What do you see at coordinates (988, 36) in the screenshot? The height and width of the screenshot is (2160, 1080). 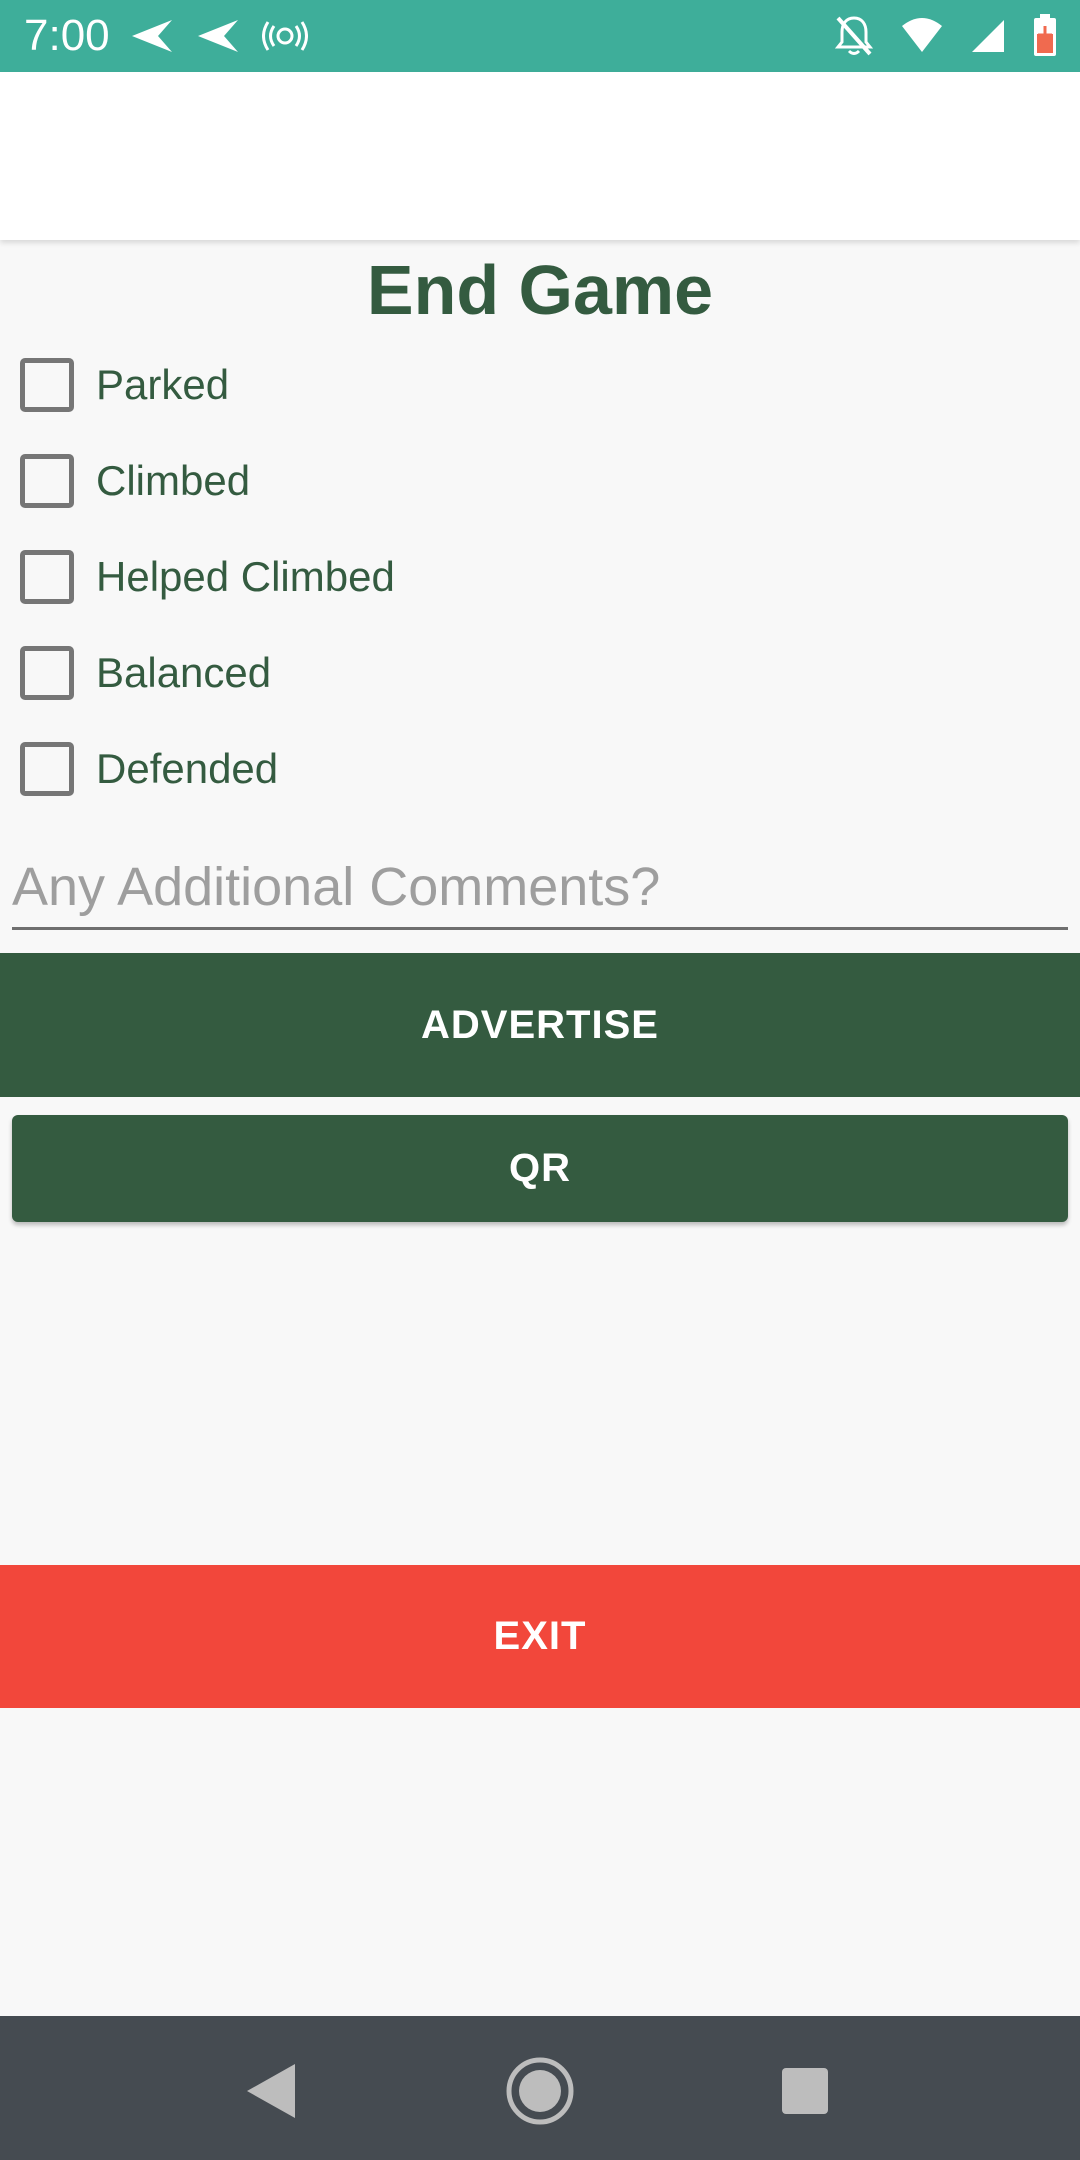 I see `signal-icon` at bounding box center [988, 36].